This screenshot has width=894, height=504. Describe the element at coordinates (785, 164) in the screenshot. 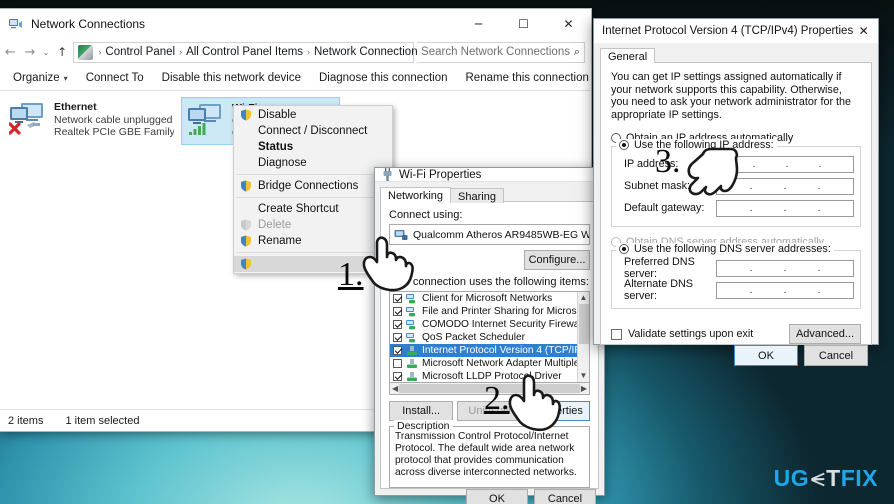

I see `ip-address-input: . . .` at that location.